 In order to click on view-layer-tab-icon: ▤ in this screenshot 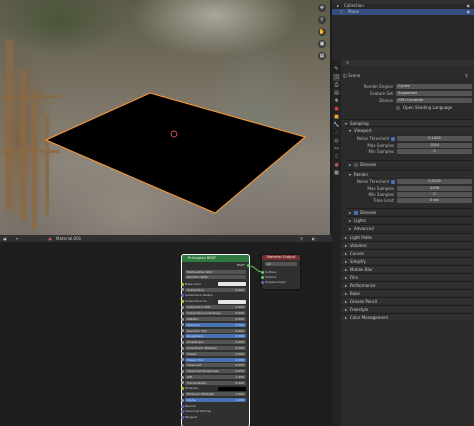, I will do `click(336, 93)`.